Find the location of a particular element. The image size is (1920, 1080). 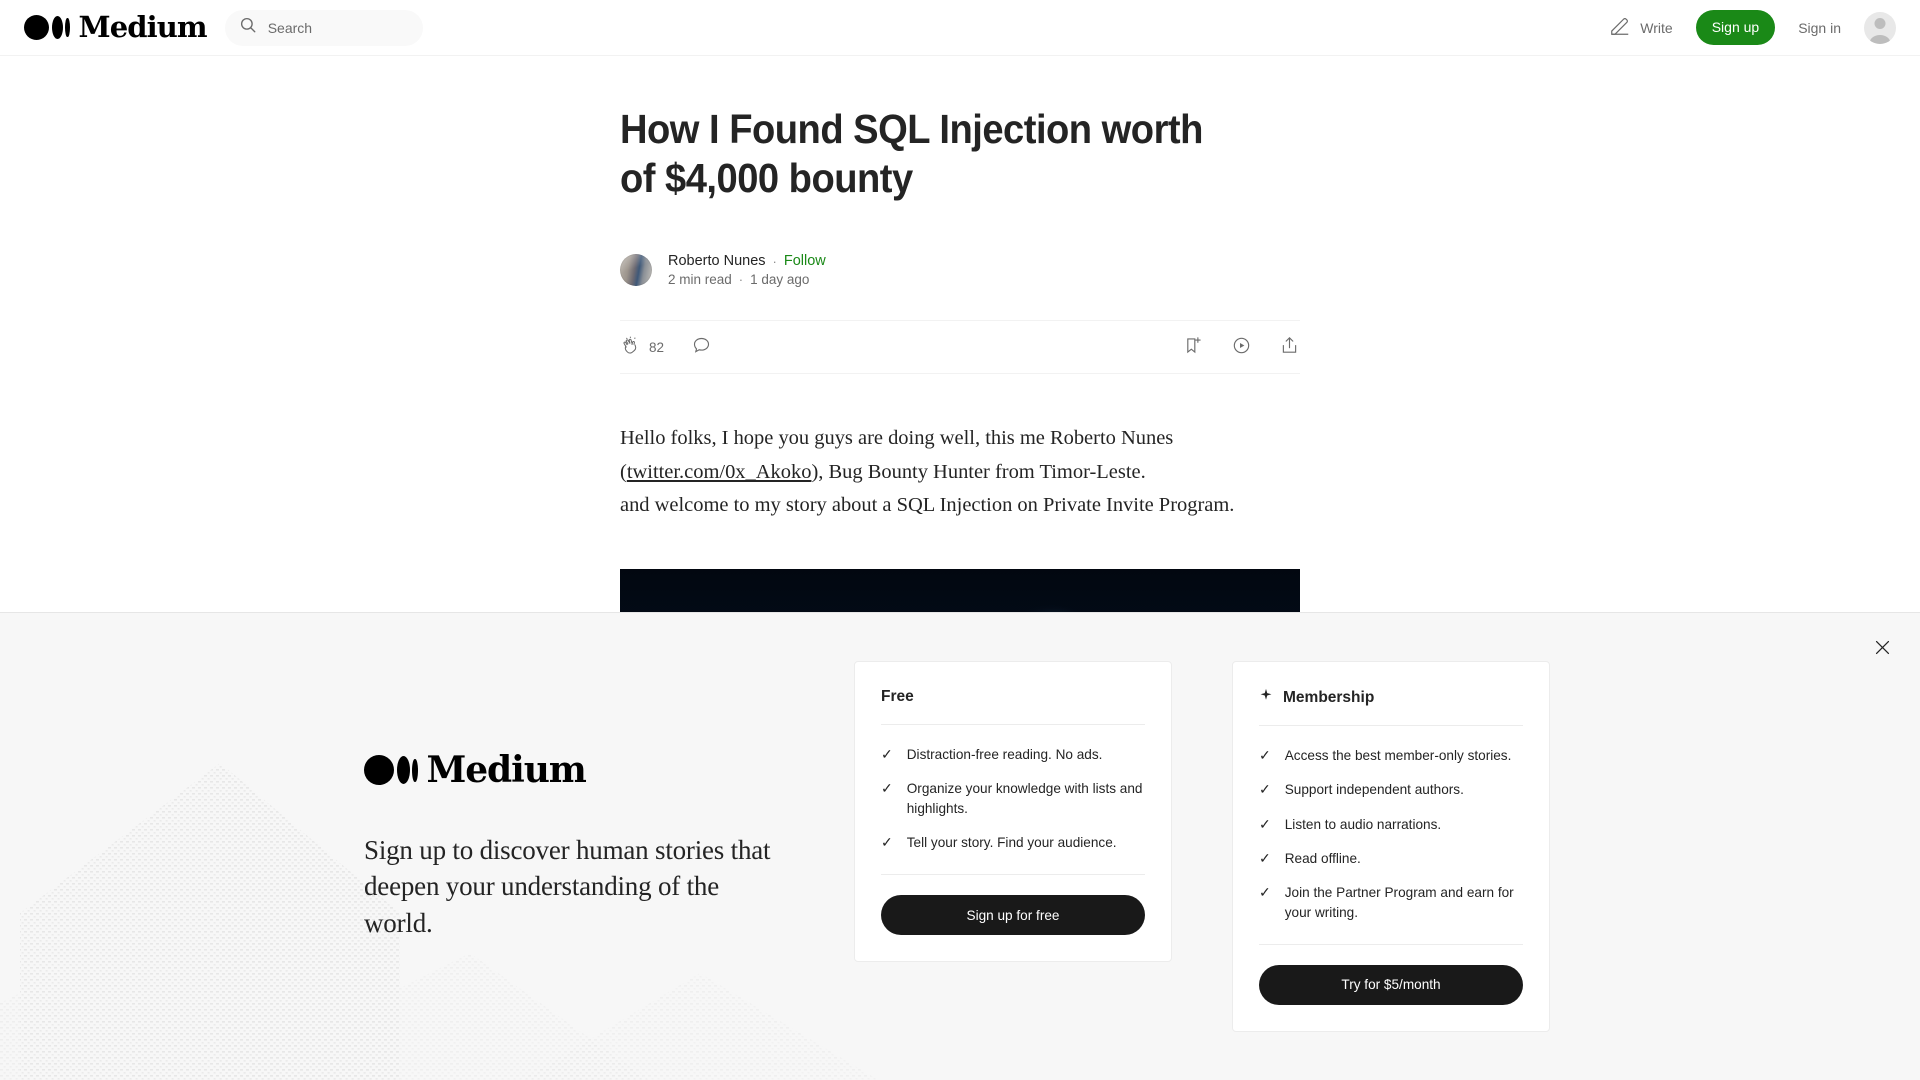

try-membership-button: Try for $5/month is located at coordinates (1391, 984).